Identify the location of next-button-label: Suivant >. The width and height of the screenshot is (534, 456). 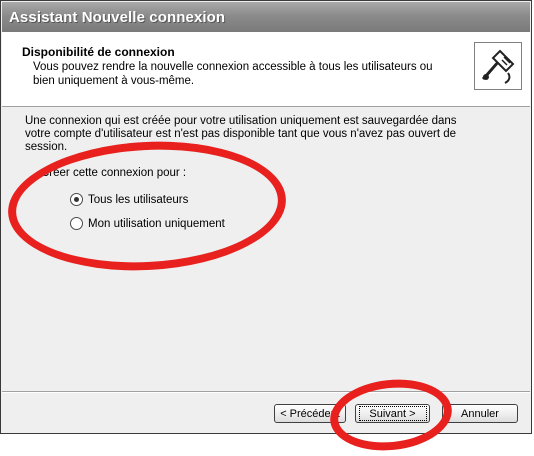
(392, 413).